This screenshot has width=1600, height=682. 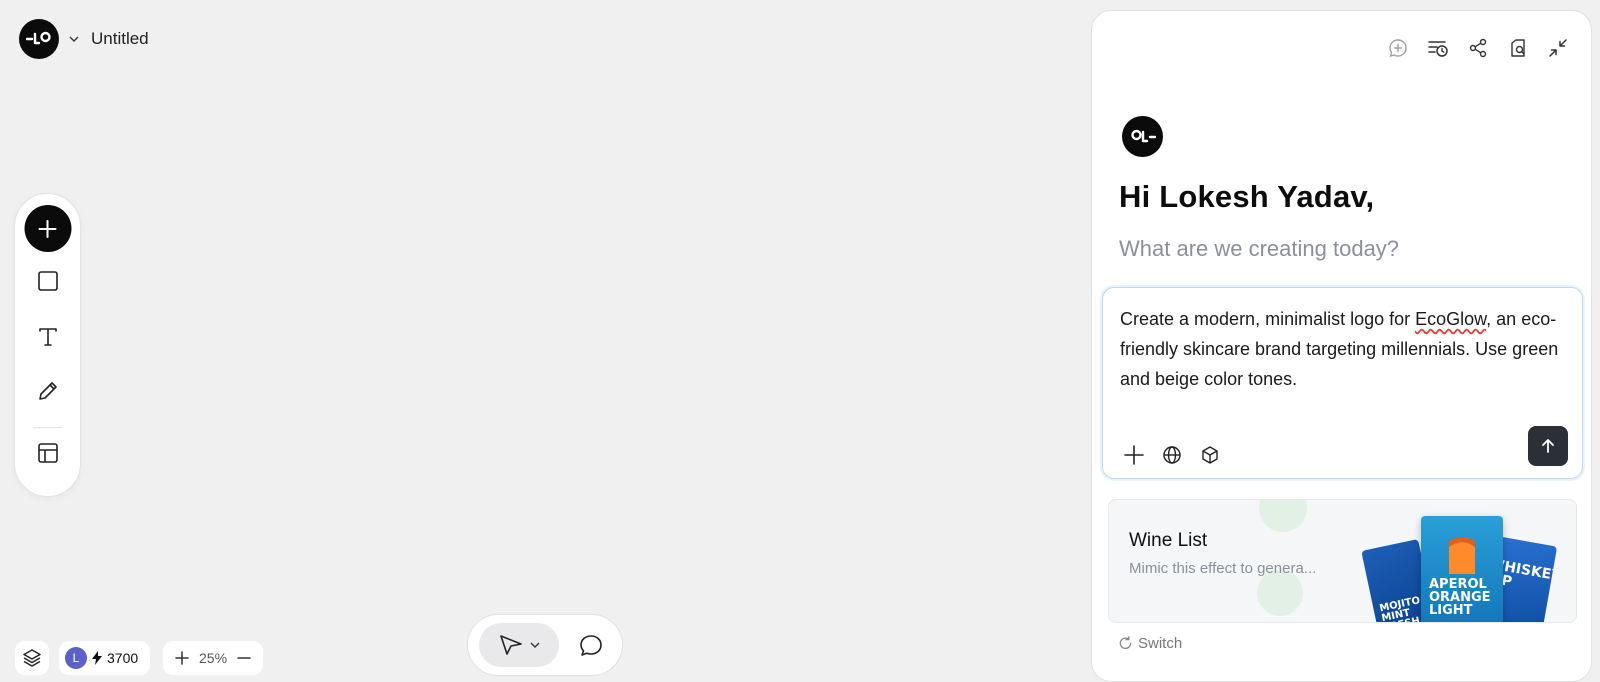 I want to click on decoration-shape, so click(x=1283, y=516).